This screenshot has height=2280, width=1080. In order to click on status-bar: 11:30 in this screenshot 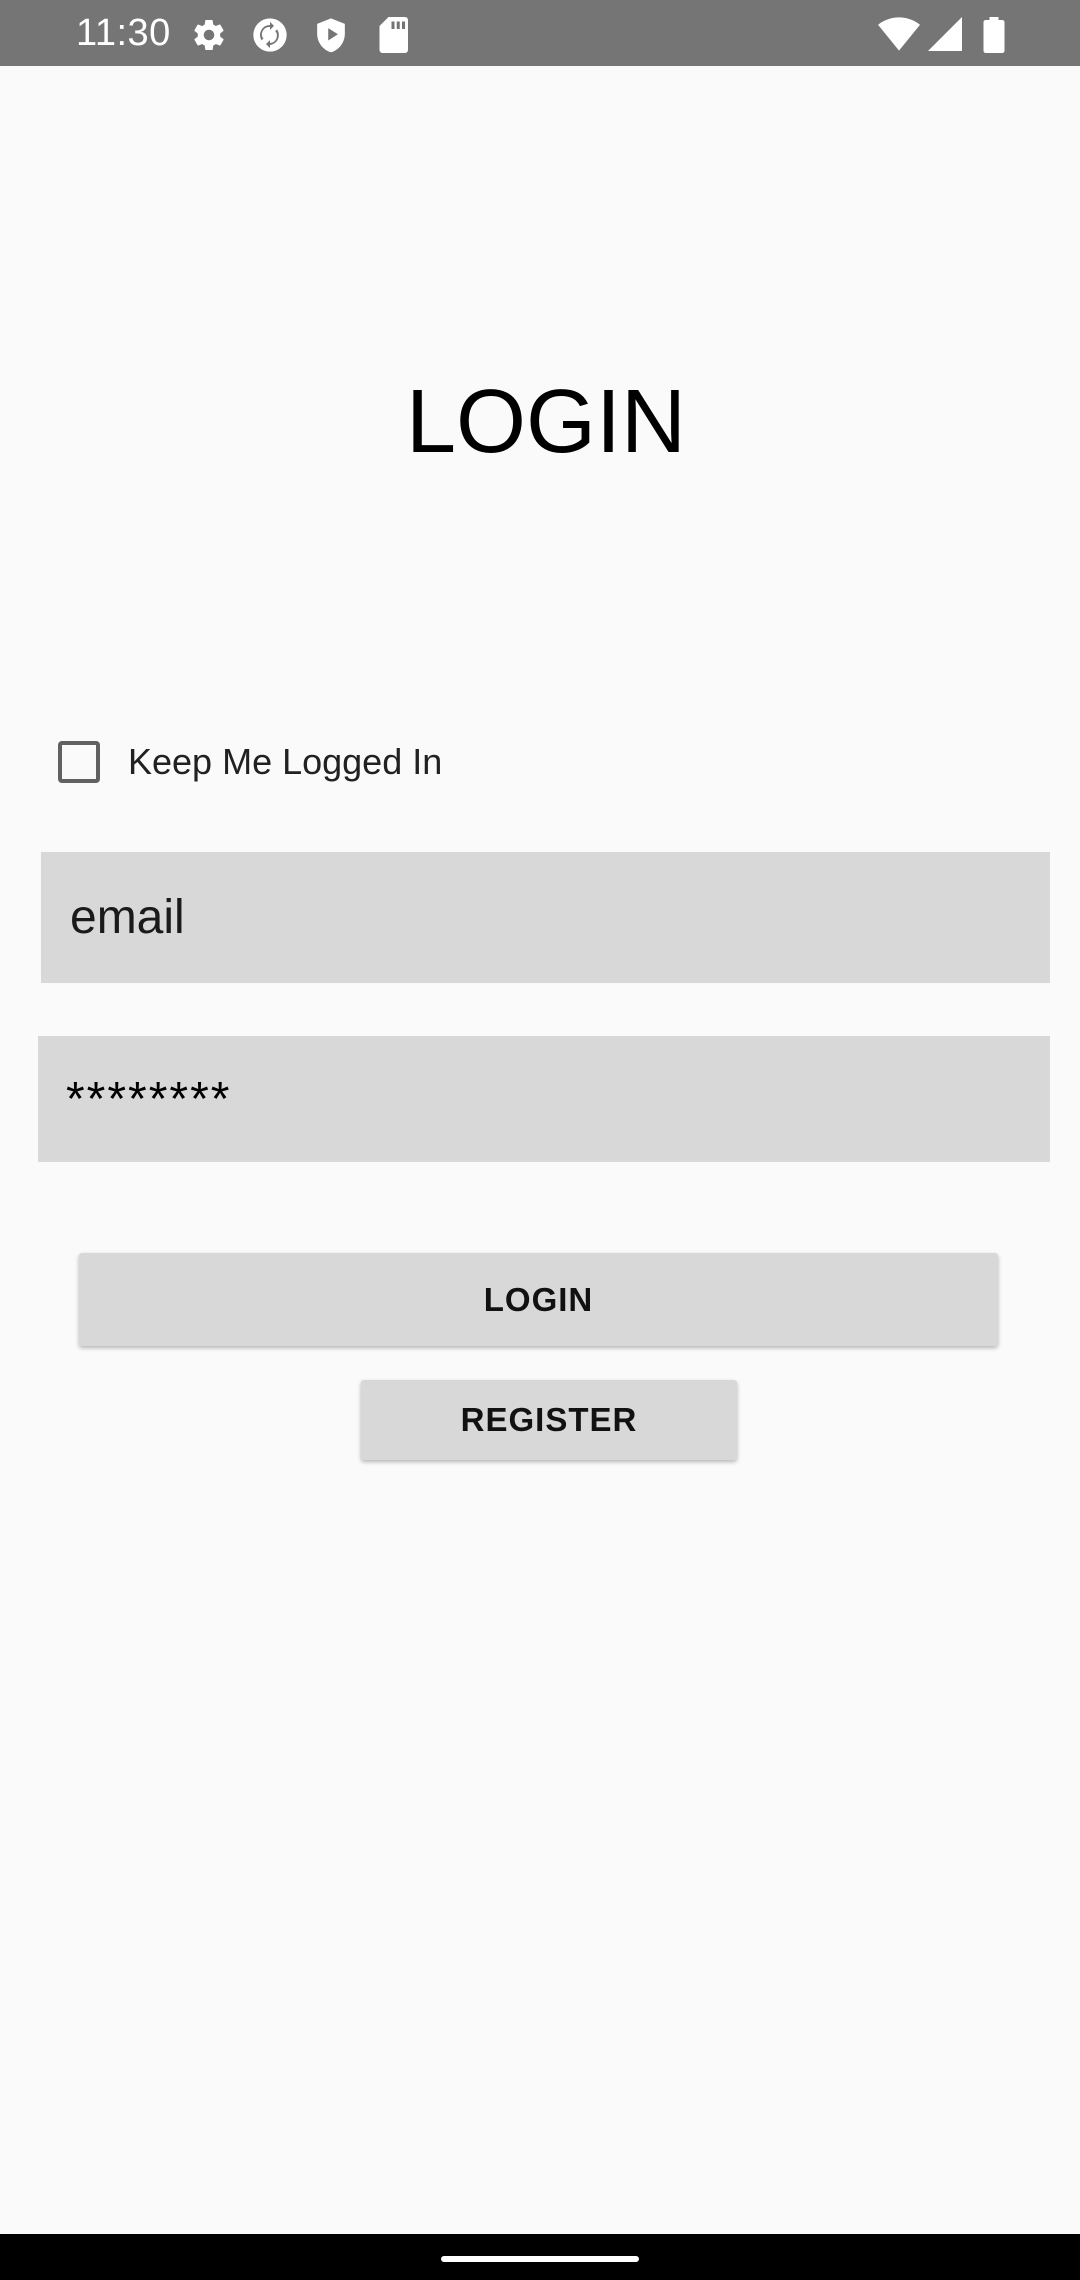, I will do `click(540, 33)`.